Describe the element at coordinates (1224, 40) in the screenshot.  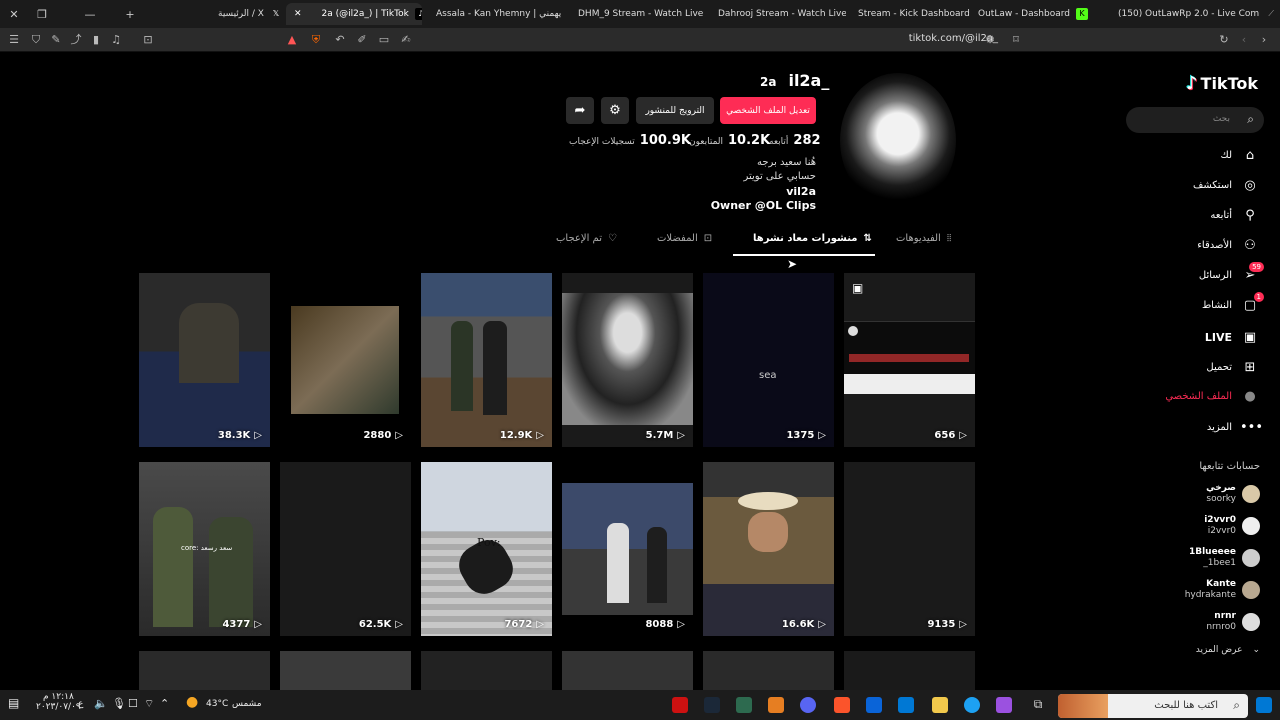
I see `reload-icon: ↻` at that location.